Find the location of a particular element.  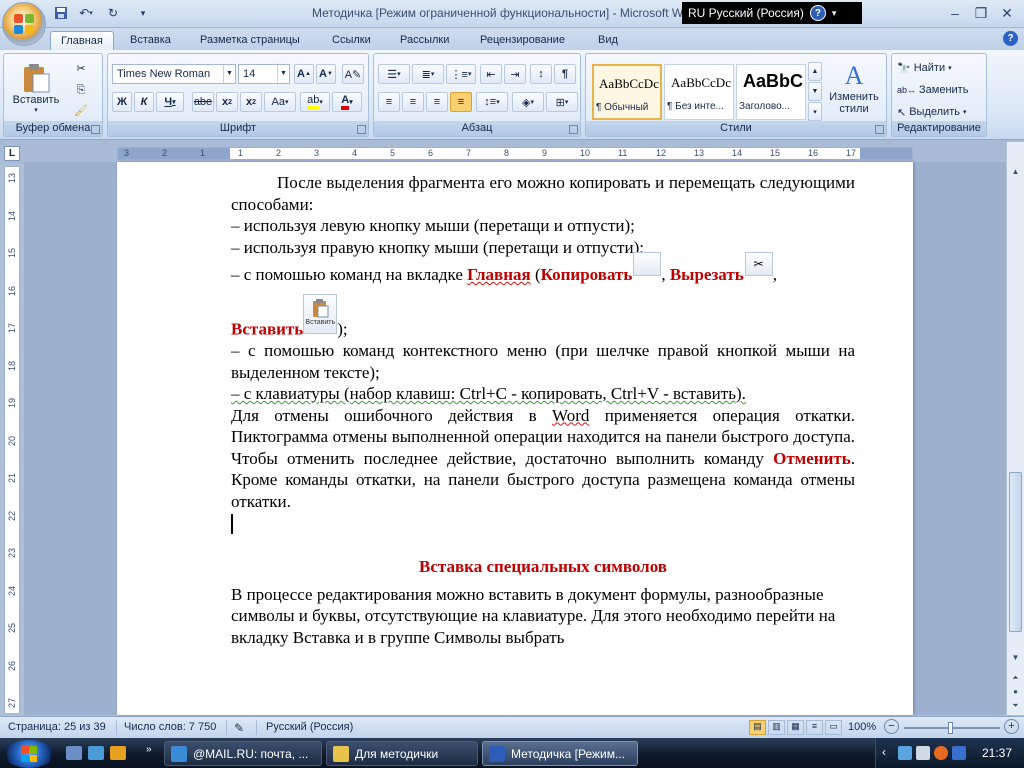

style-normal: AaBbCcDc ¶ Обычный is located at coordinates (627, 92).